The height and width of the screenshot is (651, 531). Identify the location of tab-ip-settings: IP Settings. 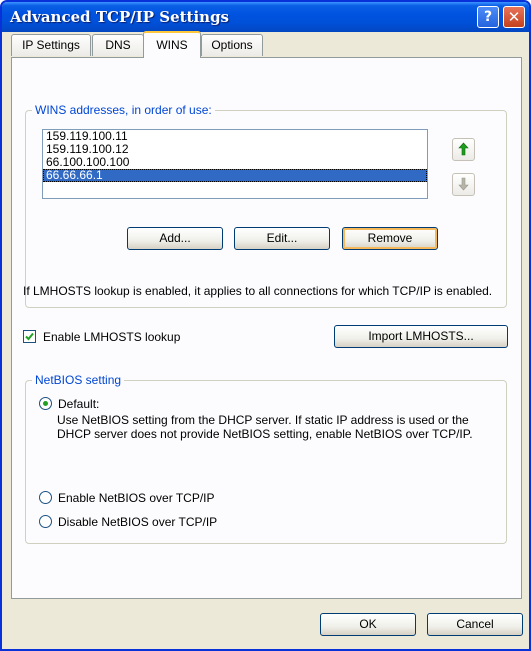
(51, 45).